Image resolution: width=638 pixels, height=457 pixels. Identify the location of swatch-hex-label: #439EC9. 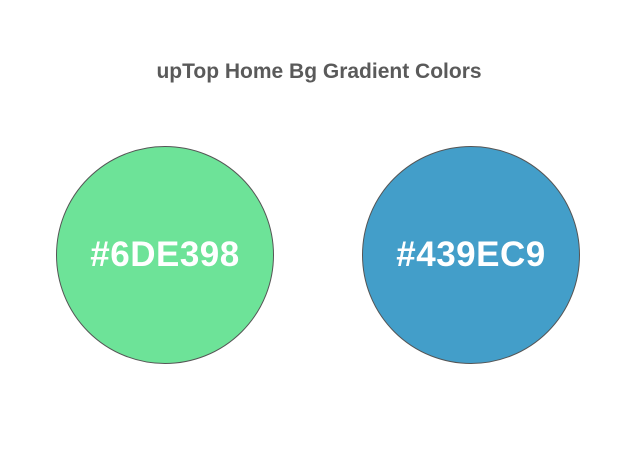
(471, 254).